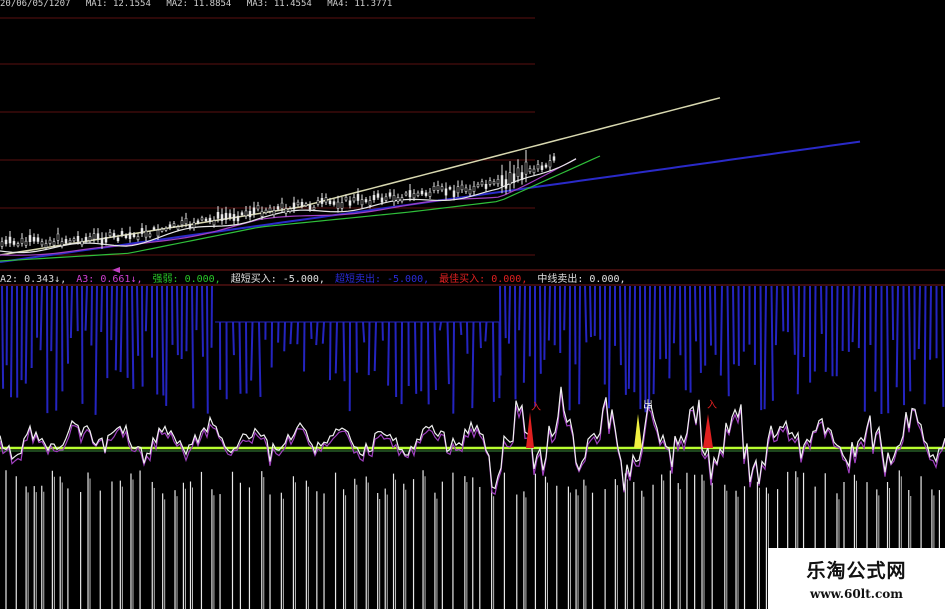 The height and width of the screenshot is (609, 945). What do you see at coordinates (536, 407) in the screenshot?
I see `buy-signal-label-1: 入` at bounding box center [536, 407].